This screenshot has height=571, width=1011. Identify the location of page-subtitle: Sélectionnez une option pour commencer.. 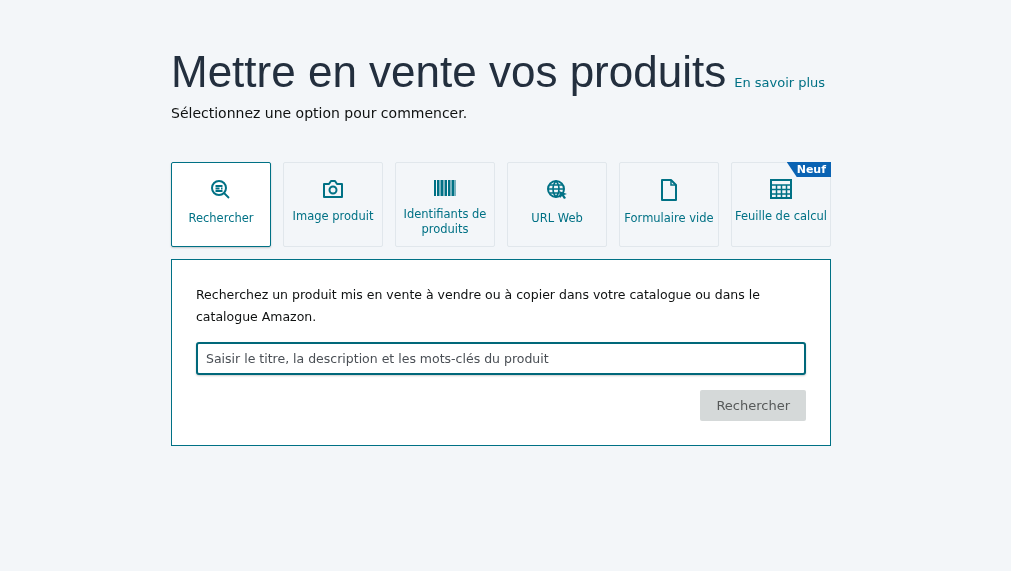
(320, 113).